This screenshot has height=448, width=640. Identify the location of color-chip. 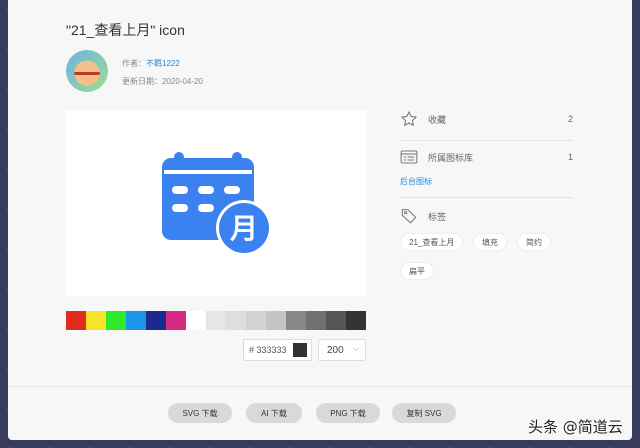
(300, 350).